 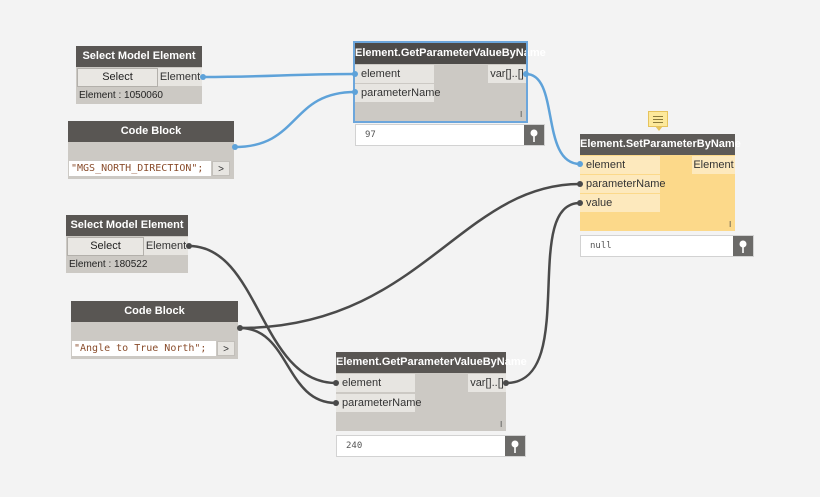 I want to click on wire-getparam1-to-setparam, so click(x=553, y=119).